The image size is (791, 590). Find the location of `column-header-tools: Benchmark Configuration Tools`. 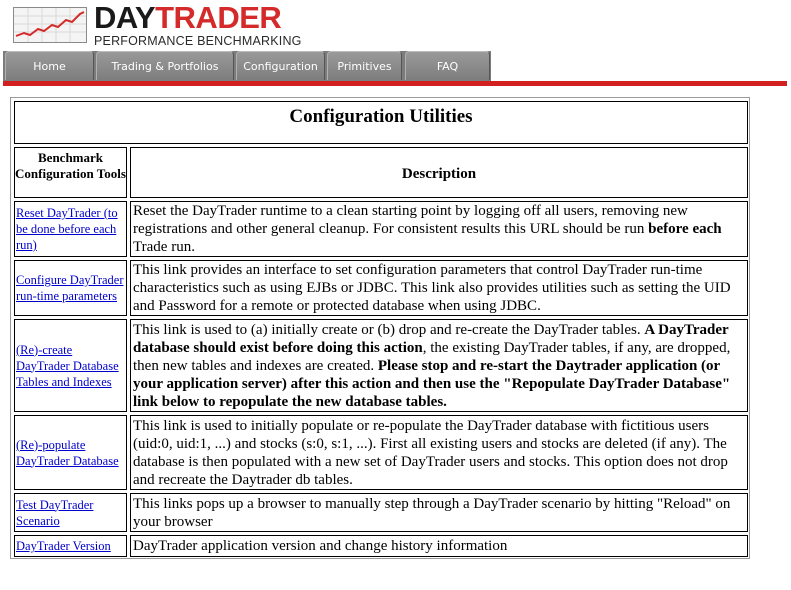

column-header-tools: Benchmark Configuration Tools is located at coordinates (70, 172).